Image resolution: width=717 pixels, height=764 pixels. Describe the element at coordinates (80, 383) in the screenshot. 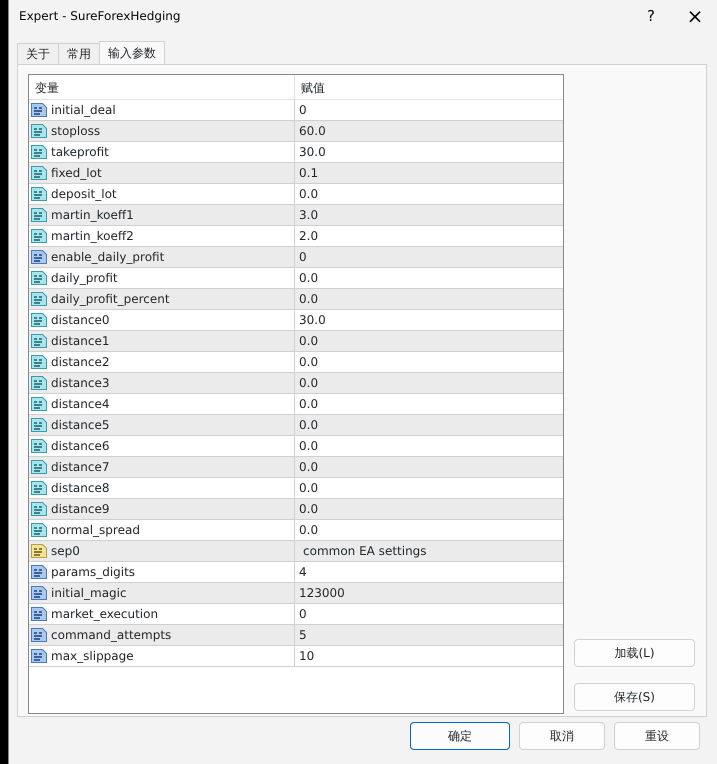

I see `parameter-name: distance3` at that location.